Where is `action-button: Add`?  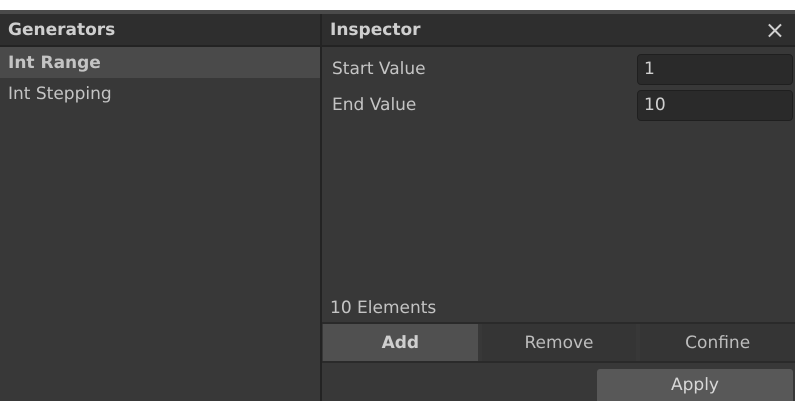
action-button: Add is located at coordinates (400, 342).